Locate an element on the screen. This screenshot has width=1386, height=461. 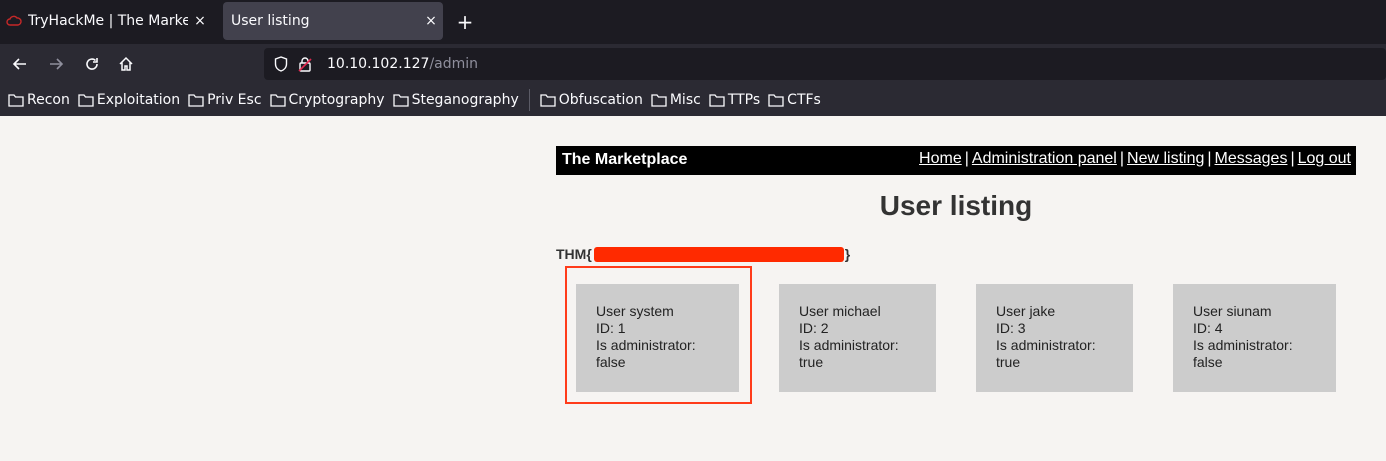
url-host: 10.10.102.127 is located at coordinates (378, 64).